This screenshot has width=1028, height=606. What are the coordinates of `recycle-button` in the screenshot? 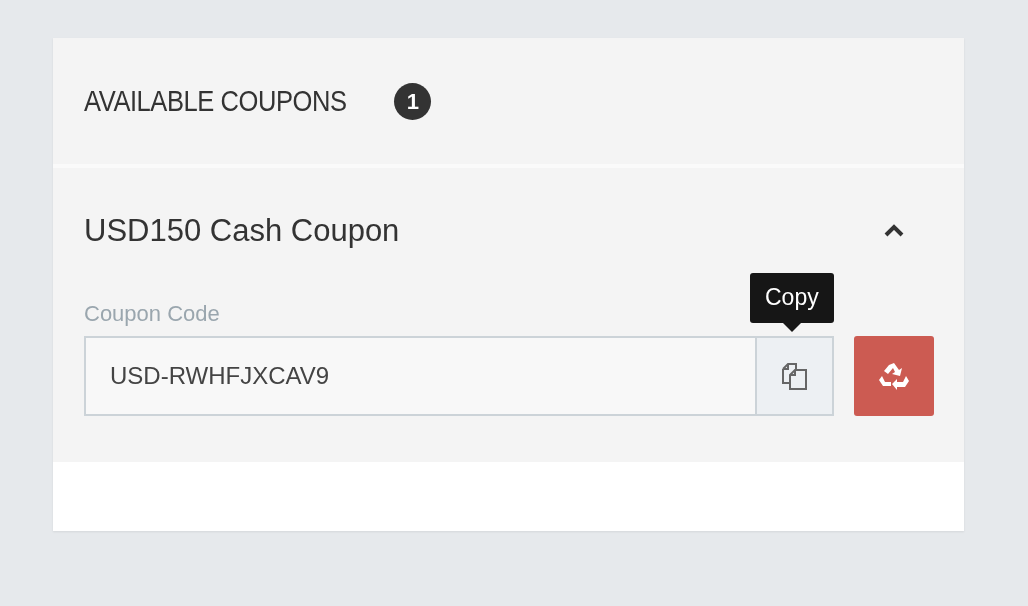 It's located at (894, 375).